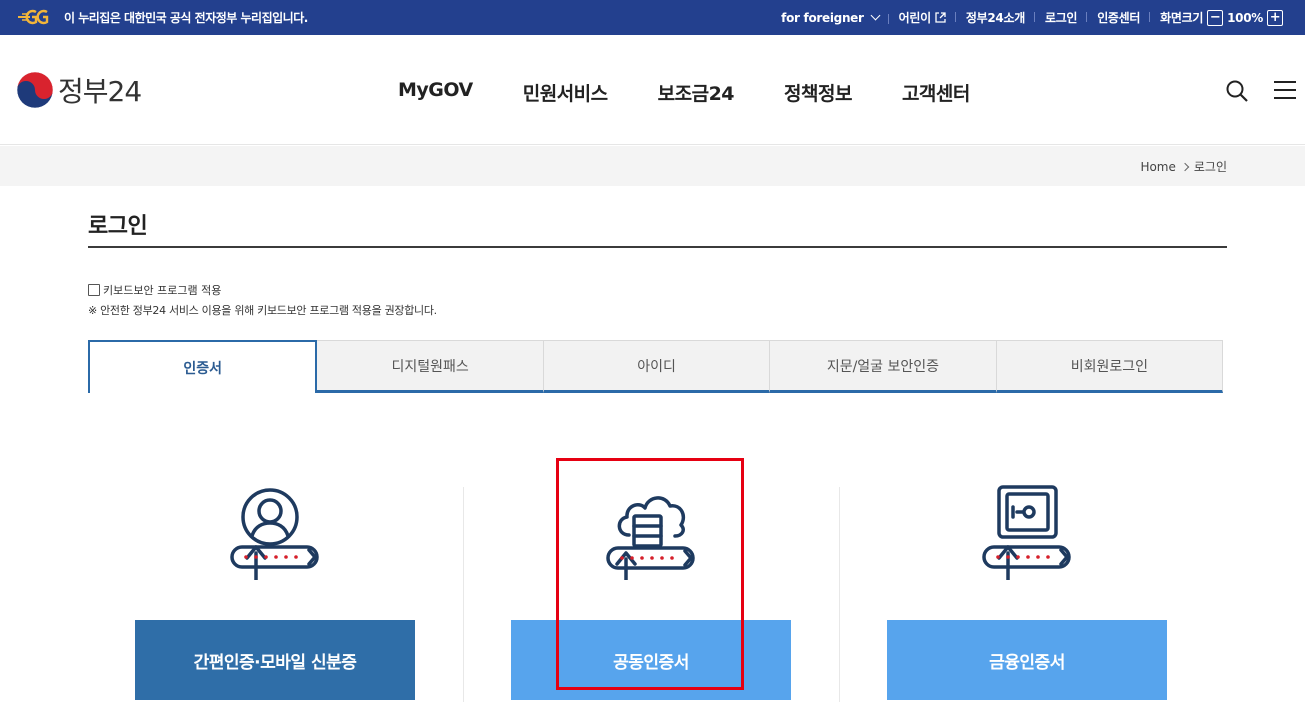 Image resolution: width=1305 pixels, height=717 pixels. What do you see at coordinates (996, 17) in the screenshot?
I see `intro-link: 정부24소개` at bounding box center [996, 17].